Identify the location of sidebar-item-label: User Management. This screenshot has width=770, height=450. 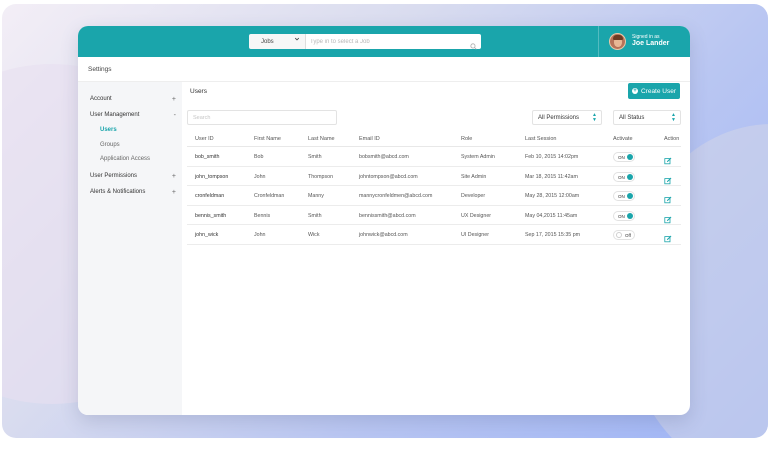
(115, 115).